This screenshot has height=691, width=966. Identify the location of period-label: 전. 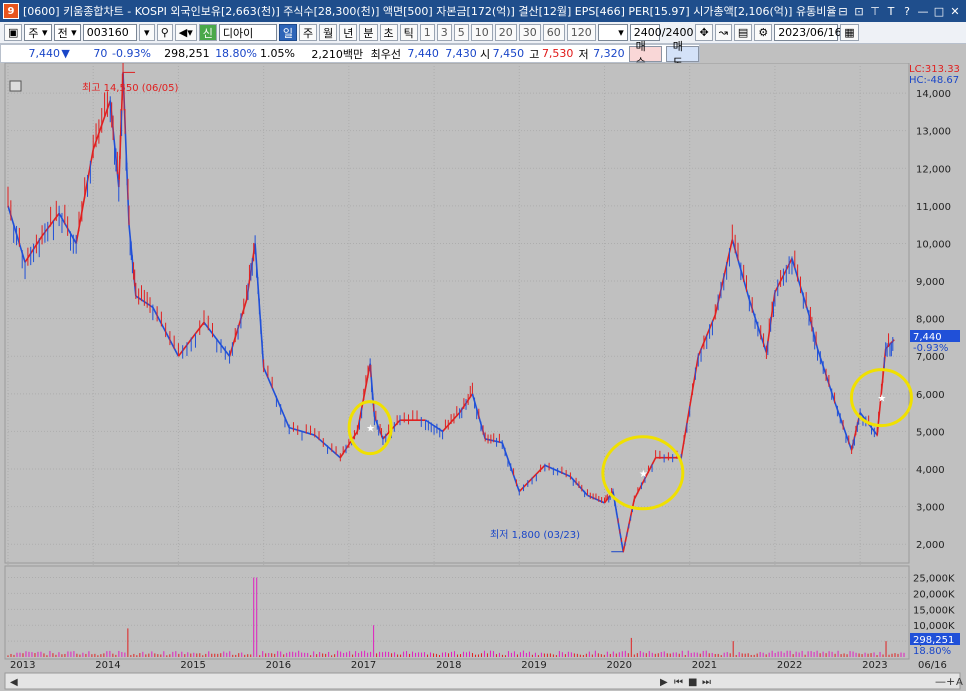
(62, 33).